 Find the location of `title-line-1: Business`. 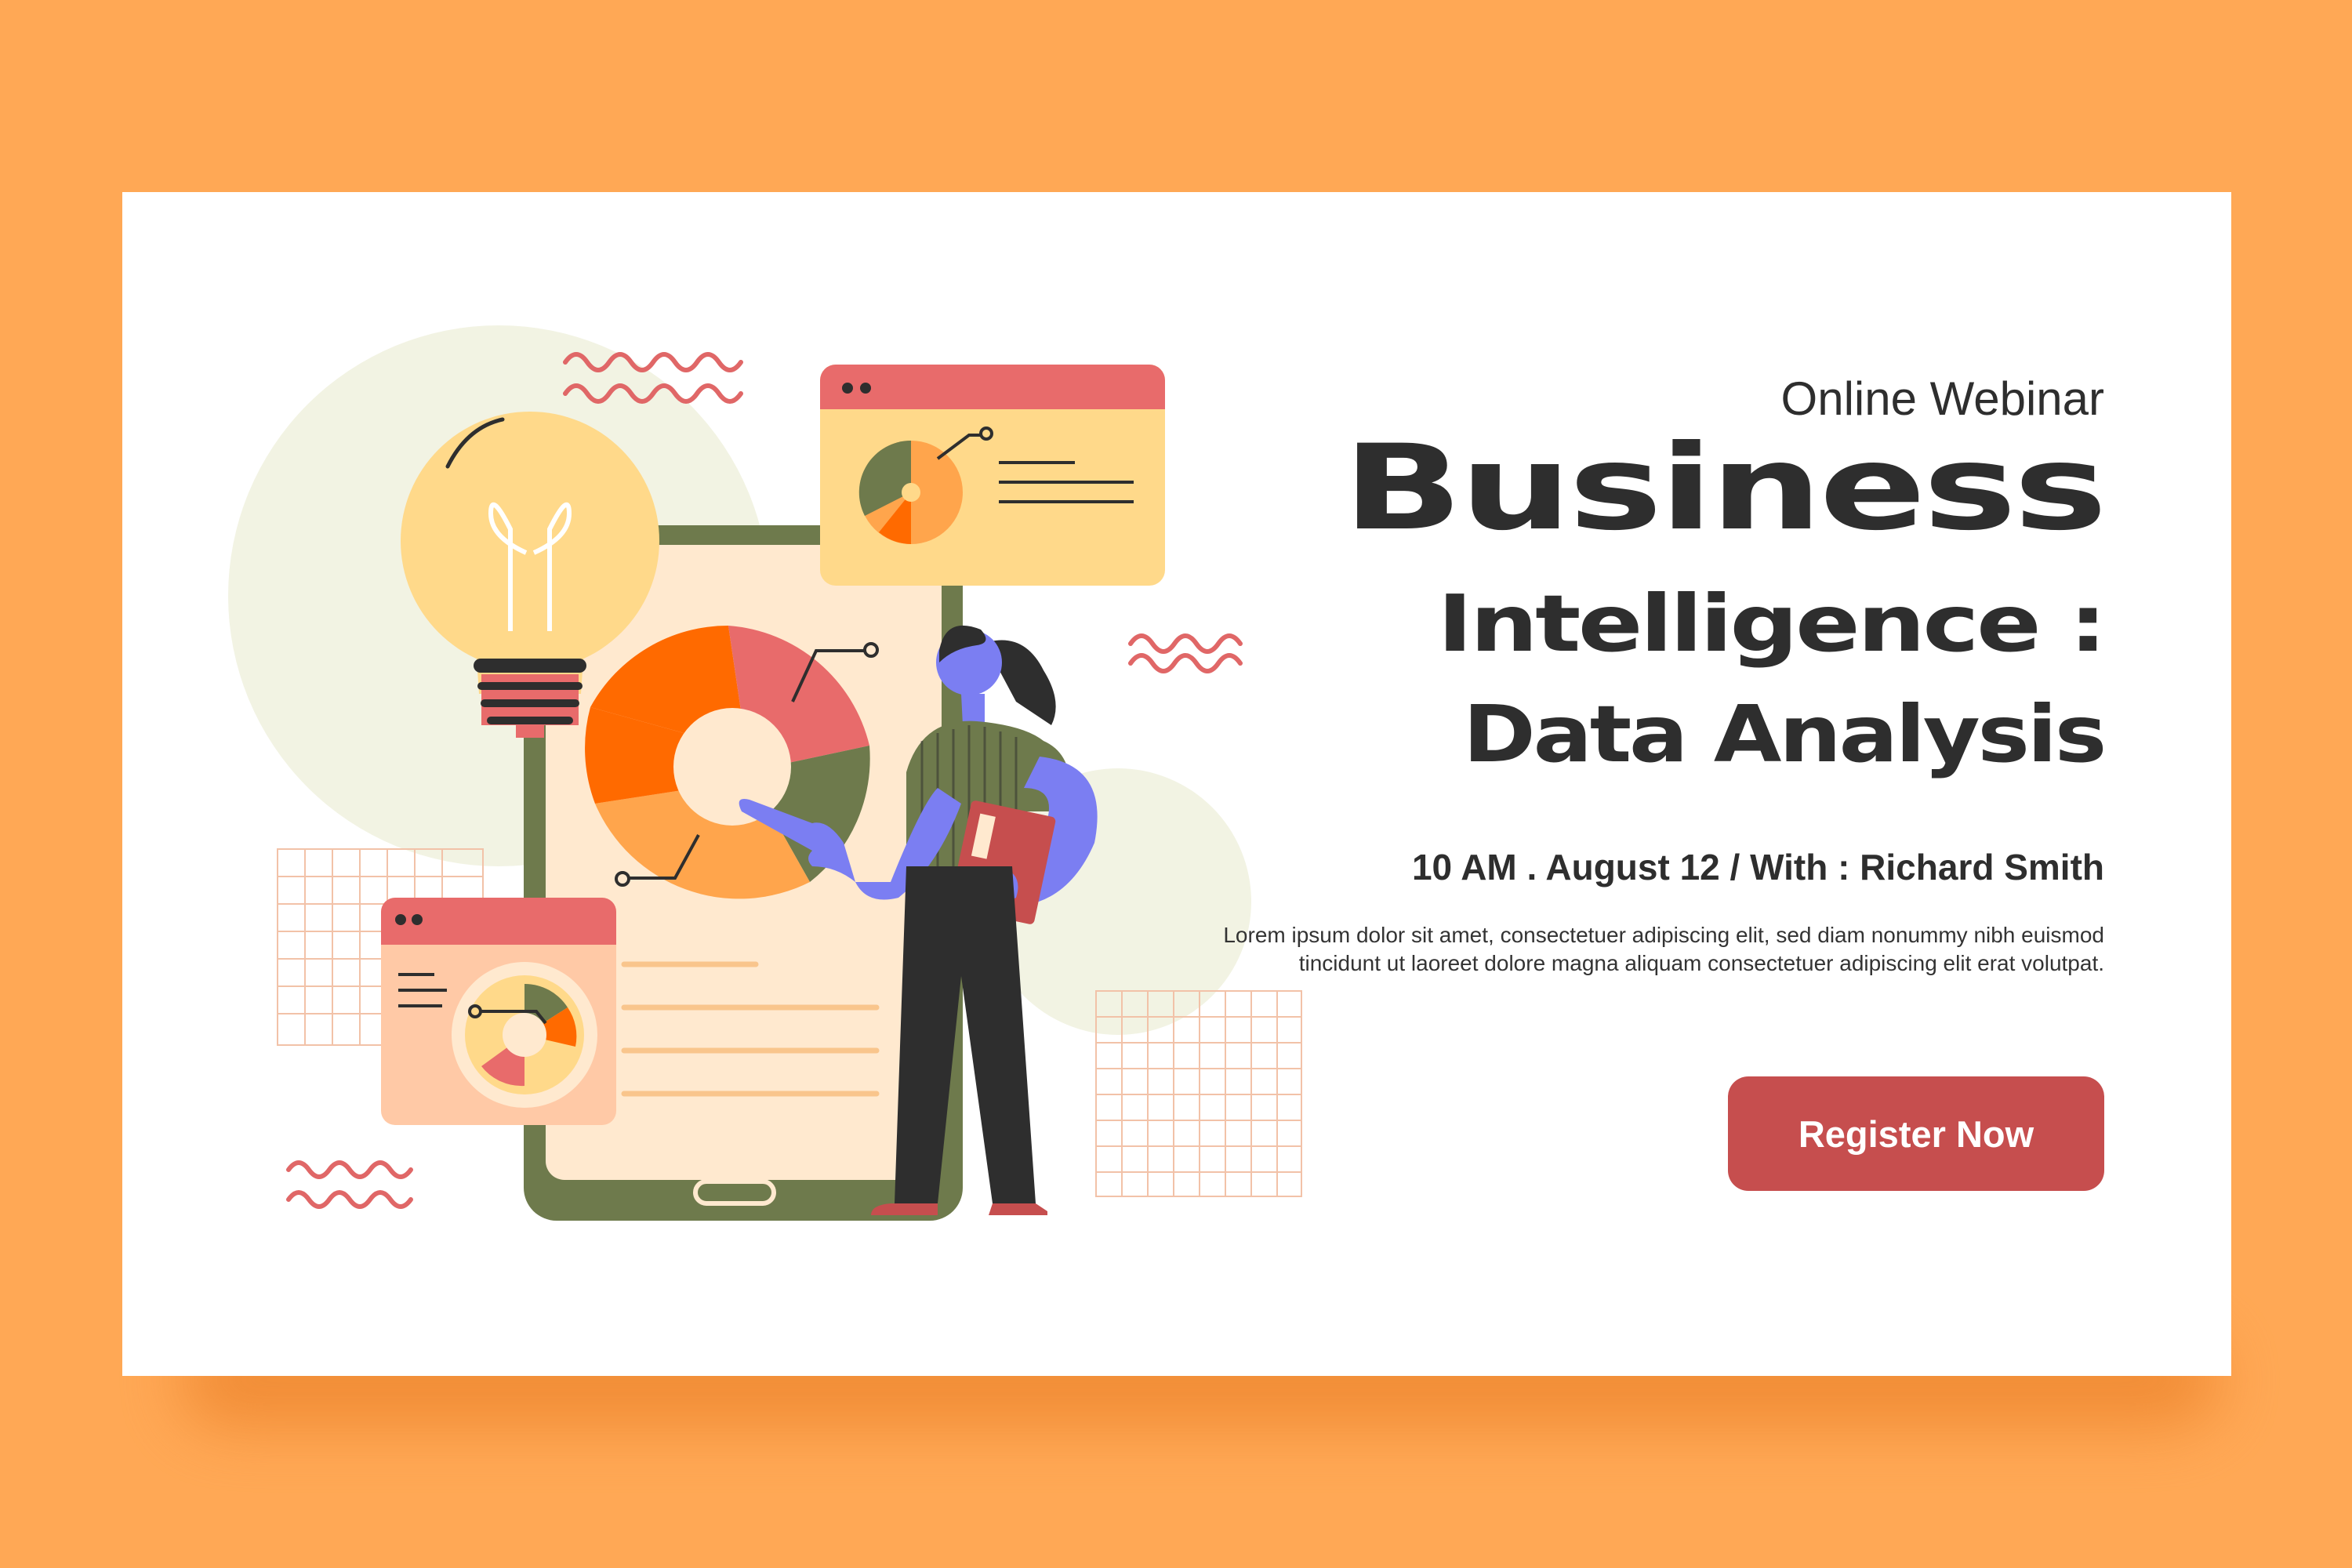

title-line-1: Business is located at coordinates (1724, 489).